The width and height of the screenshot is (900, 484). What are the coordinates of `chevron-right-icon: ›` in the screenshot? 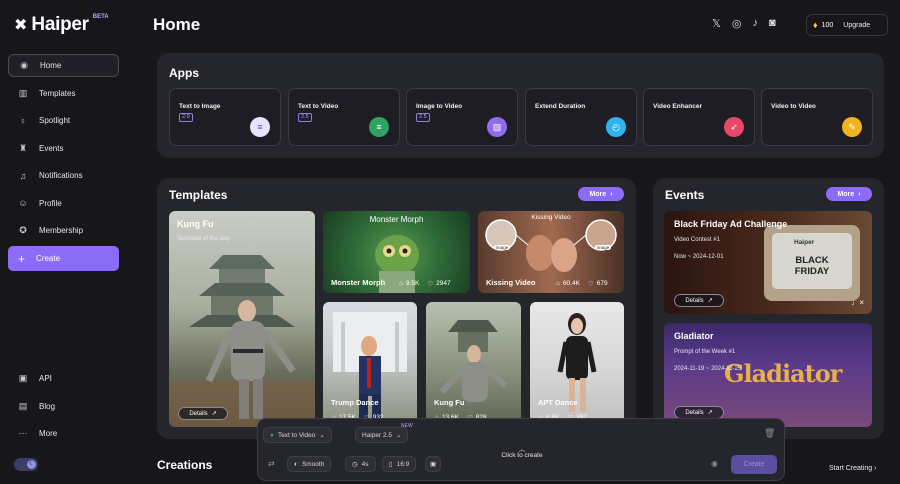 It's located at (859, 194).